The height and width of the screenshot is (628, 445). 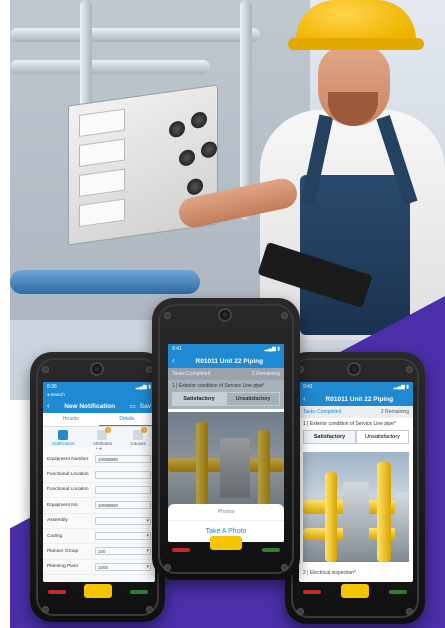 I want to click on tab-bar: Header Details, so click(x=99, y=420).